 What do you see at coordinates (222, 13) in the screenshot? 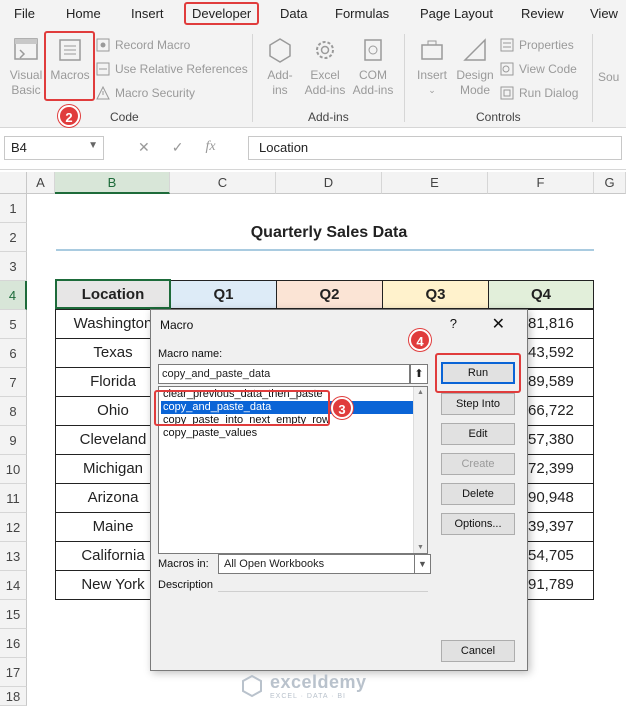
I see `tab-developer: Developer` at bounding box center [222, 13].